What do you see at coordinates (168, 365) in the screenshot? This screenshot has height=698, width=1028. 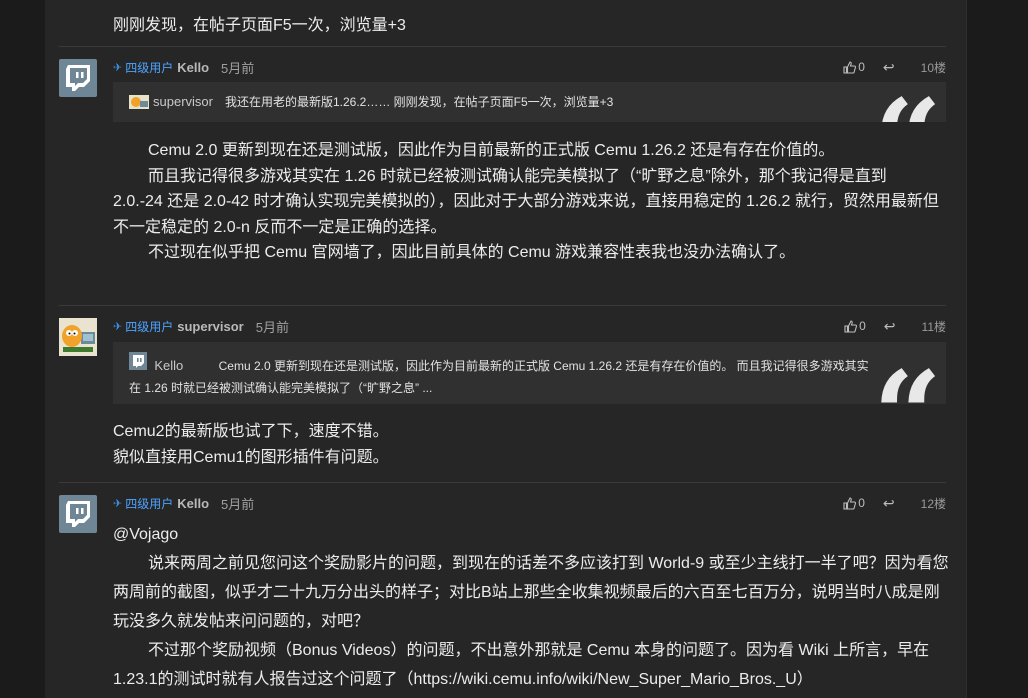 I see `quote-username: Kello` at bounding box center [168, 365].